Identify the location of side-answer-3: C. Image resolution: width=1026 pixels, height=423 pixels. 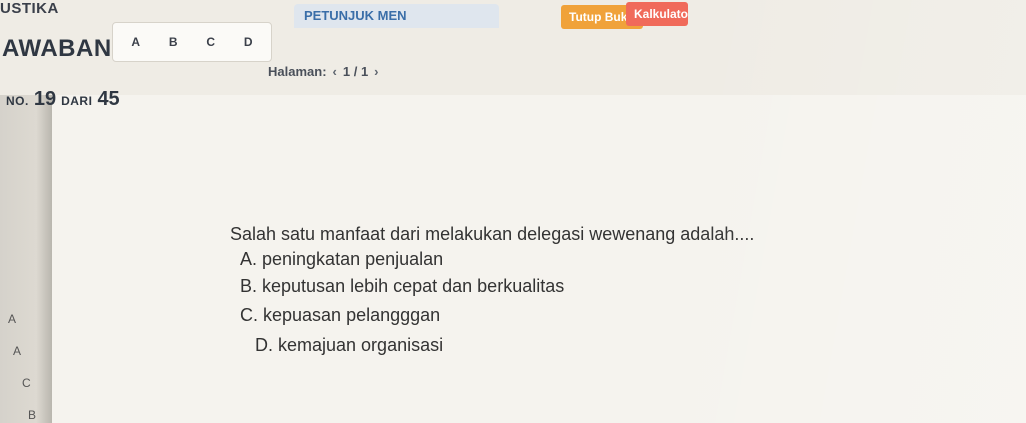
(26, 383).